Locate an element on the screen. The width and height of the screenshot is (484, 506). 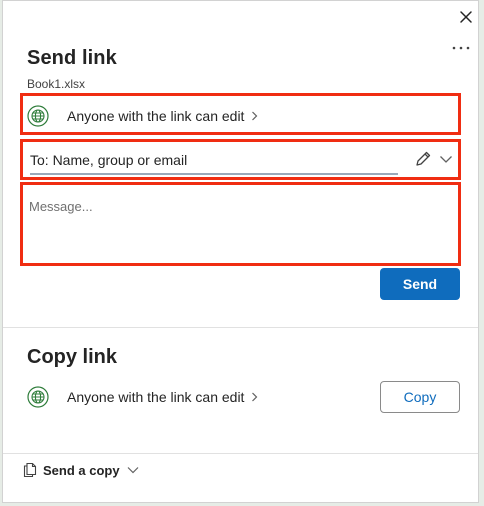
send-a-copy-label: Send a copy is located at coordinates (81, 470).